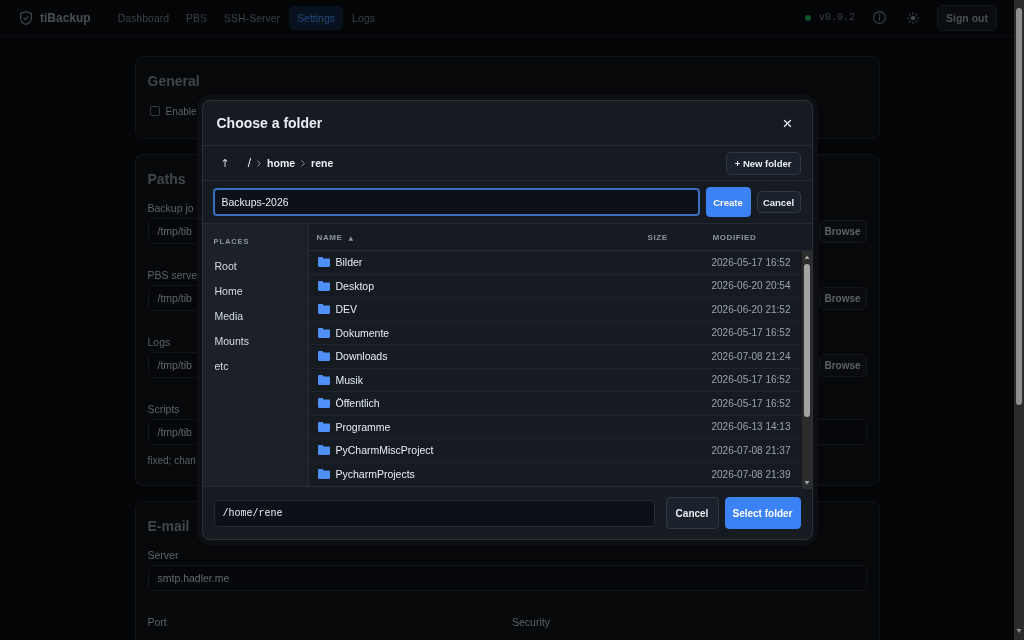 The height and width of the screenshot is (640, 1024). What do you see at coordinates (385, 450) in the screenshot?
I see `folder-name: PyCharmMiscProject` at bounding box center [385, 450].